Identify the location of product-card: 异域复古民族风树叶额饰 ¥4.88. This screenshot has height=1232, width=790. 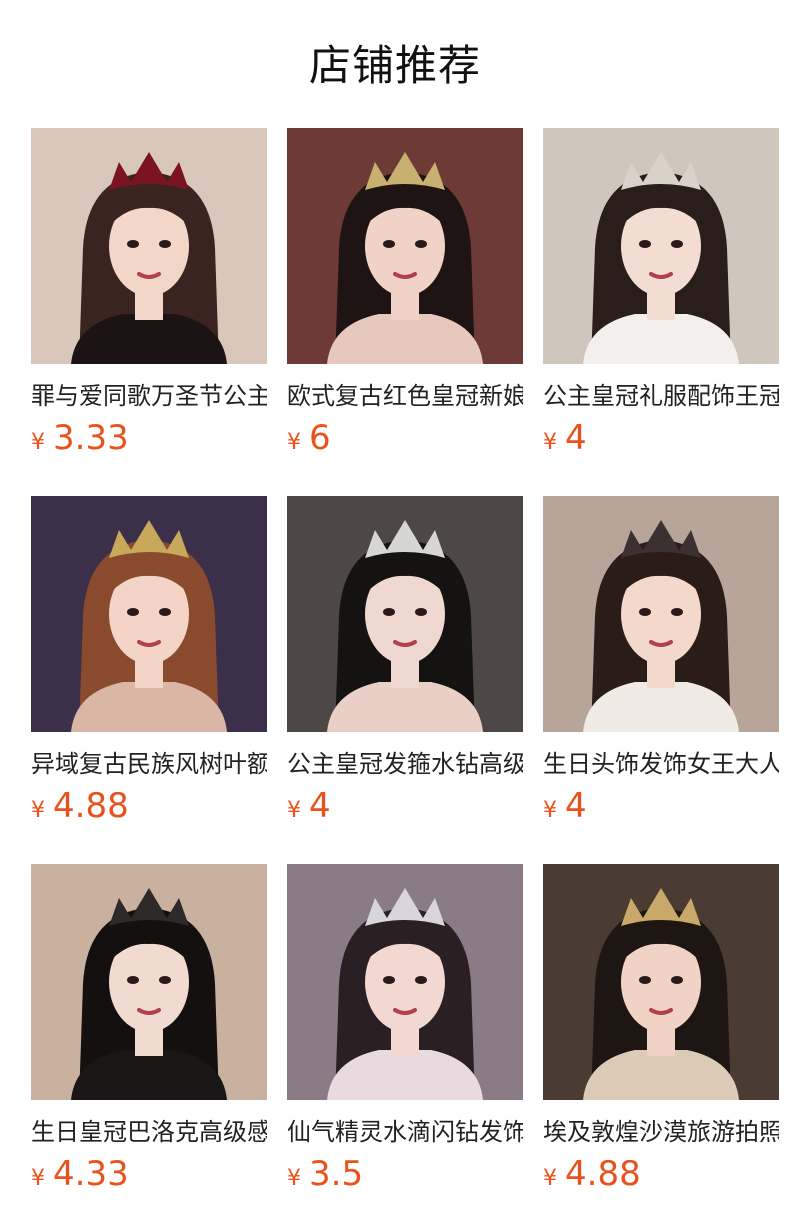
(149, 661).